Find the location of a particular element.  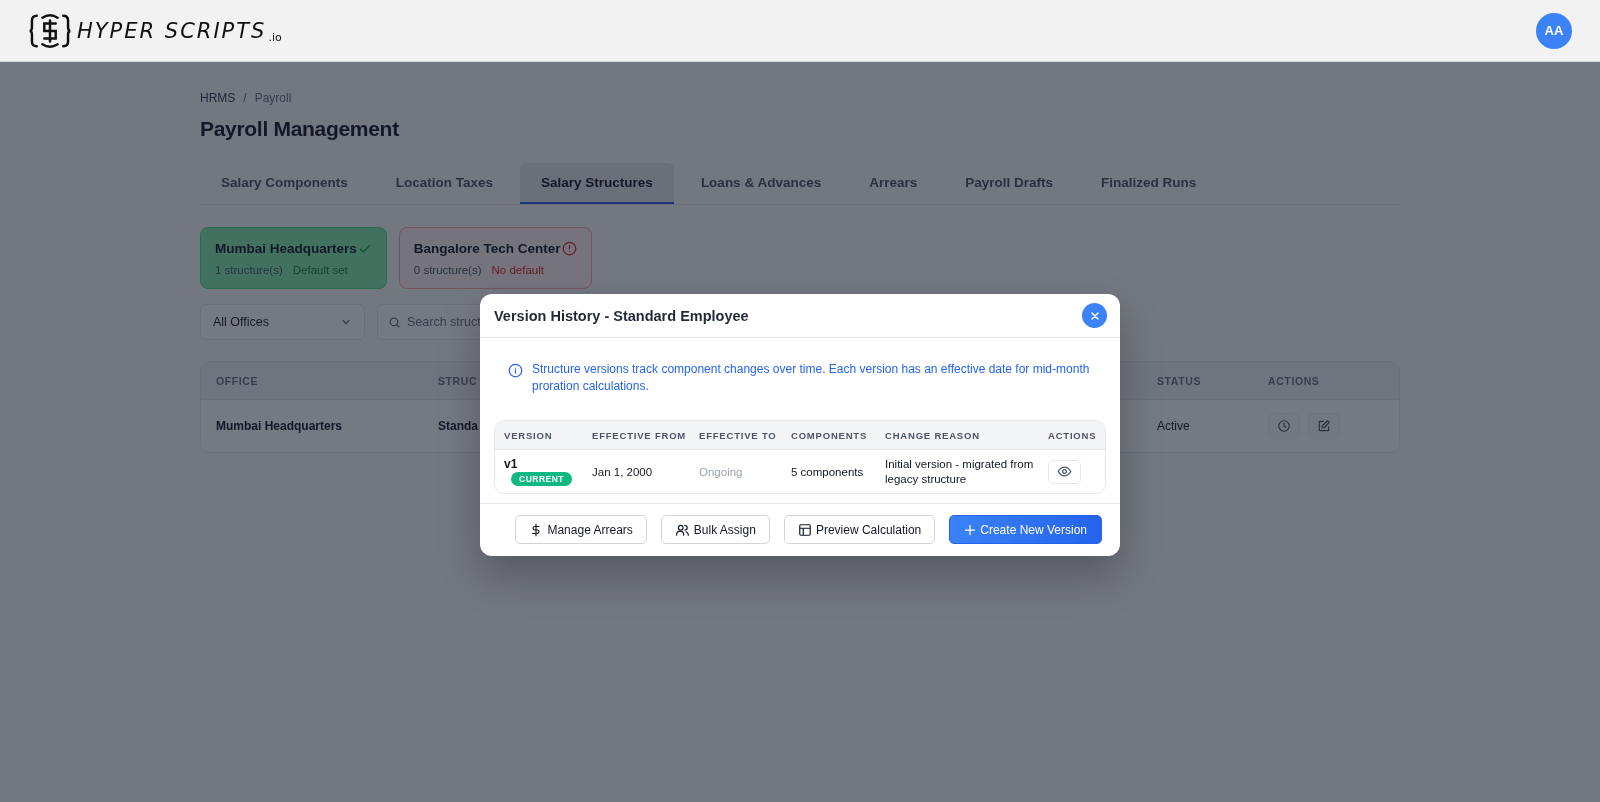

structure-count: 0 structure(s) is located at coordinates (447, 270).